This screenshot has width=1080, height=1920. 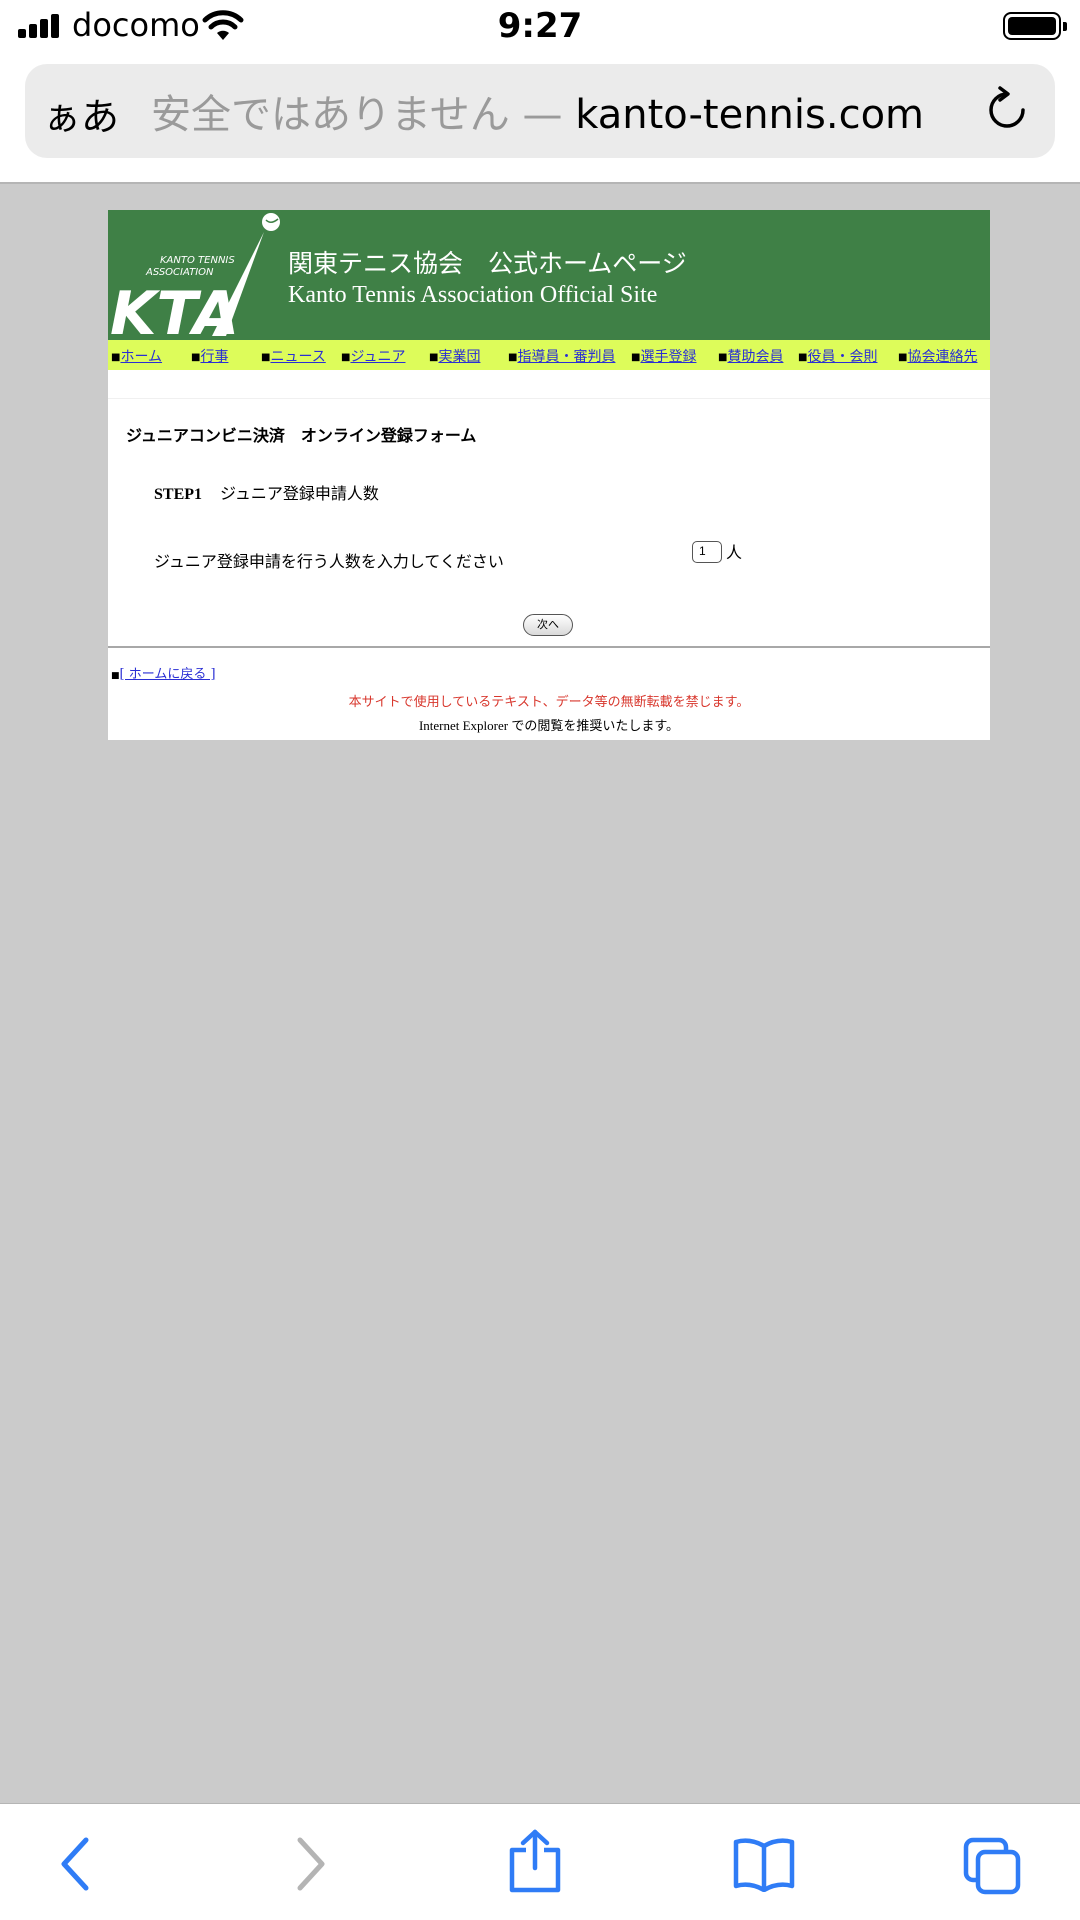 I want to click on form-title: ジュニアコンビニ決済 オンライン登録フォーム, so click(x=301, y=435).